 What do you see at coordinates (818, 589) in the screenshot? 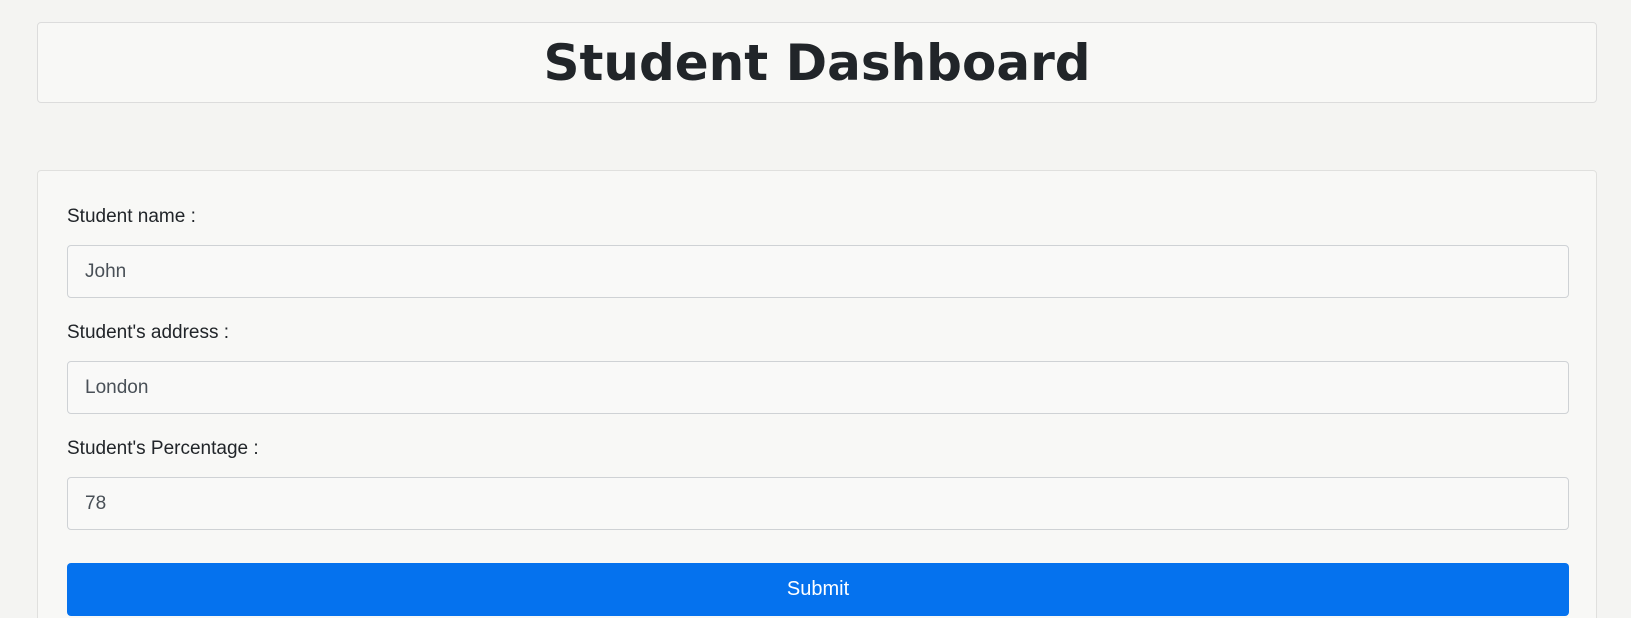
I see `submit-button: Submit` at bounding box center [818, 589].